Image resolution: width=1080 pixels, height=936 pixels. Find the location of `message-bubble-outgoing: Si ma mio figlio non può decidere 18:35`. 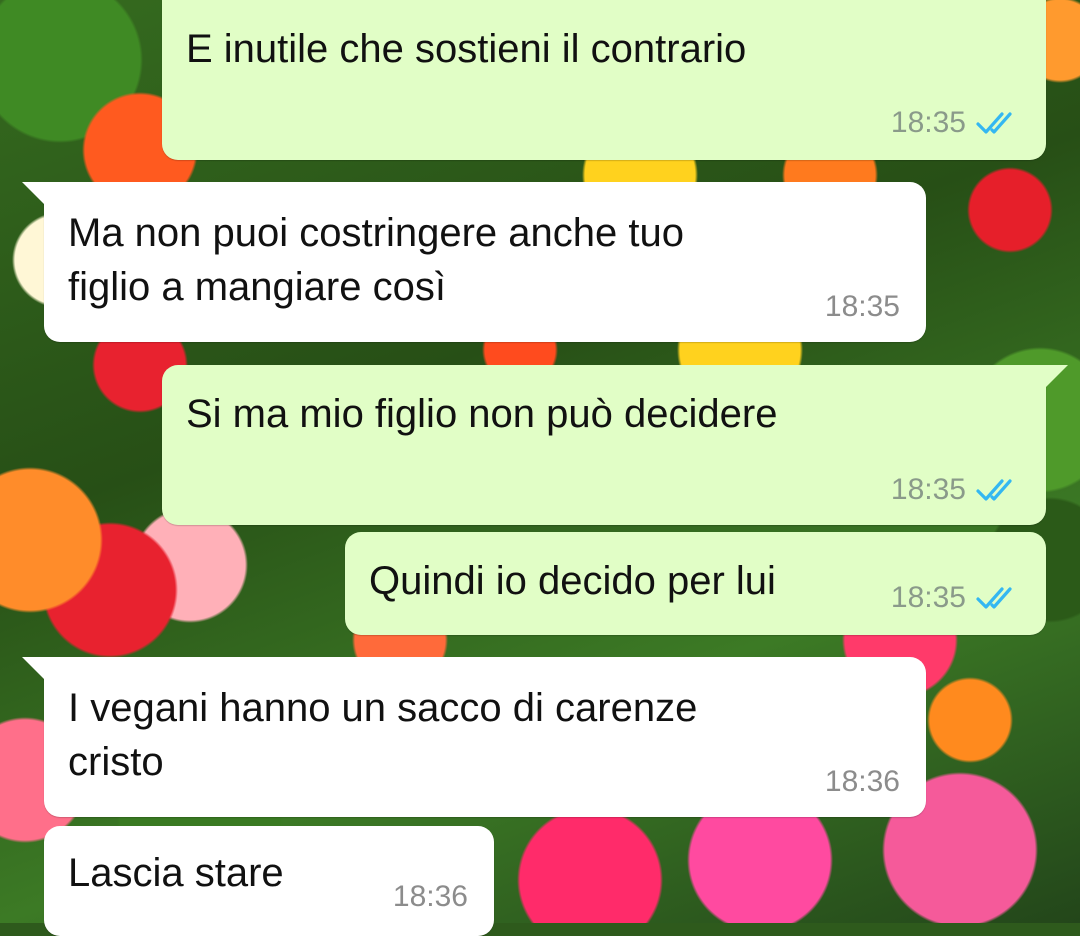

message-bubble-outgoing: Si ma mio figlio non può decidere 18:35 is located at coordinates (615, 445).